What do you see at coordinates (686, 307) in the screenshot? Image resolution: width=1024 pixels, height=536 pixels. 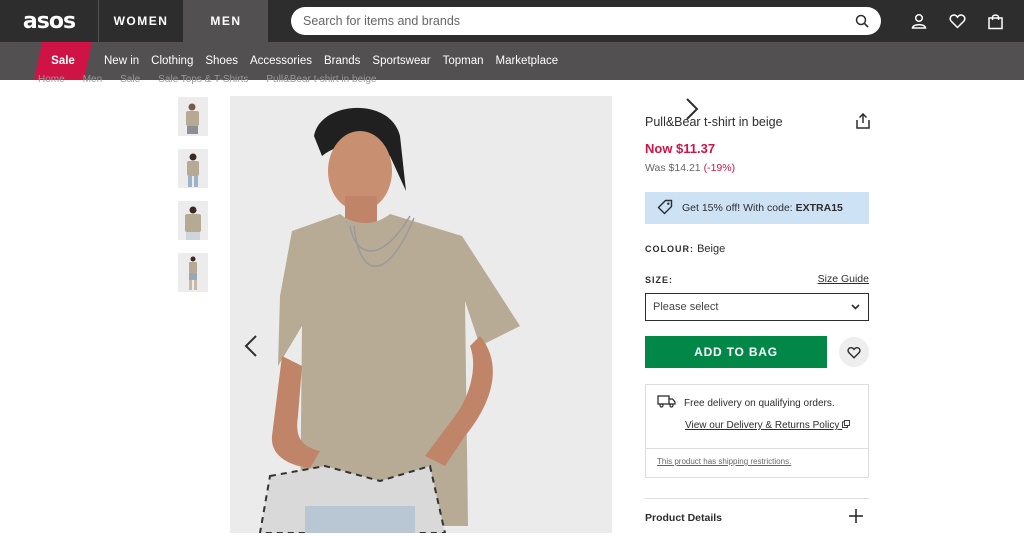 I see `size-select-value: Please select` at bounding box center [686, 307].